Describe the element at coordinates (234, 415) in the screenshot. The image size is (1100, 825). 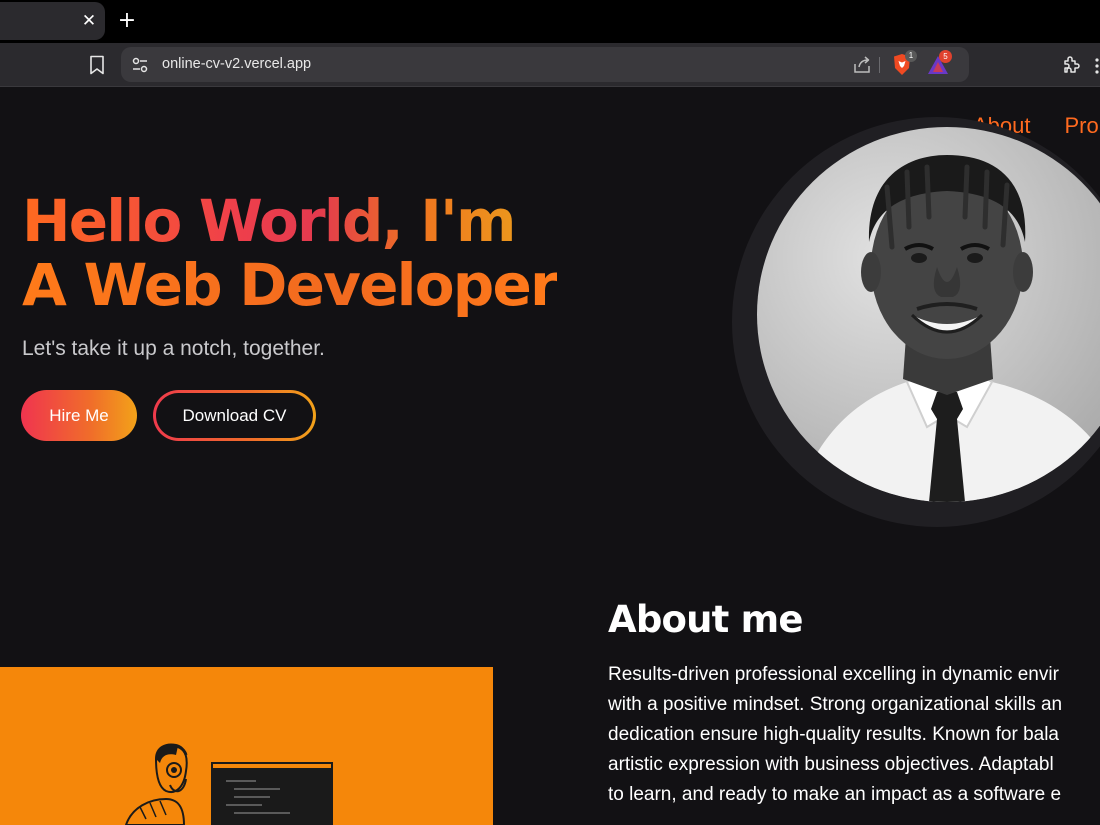
I see `download-cv-button: Download CV` at that location.